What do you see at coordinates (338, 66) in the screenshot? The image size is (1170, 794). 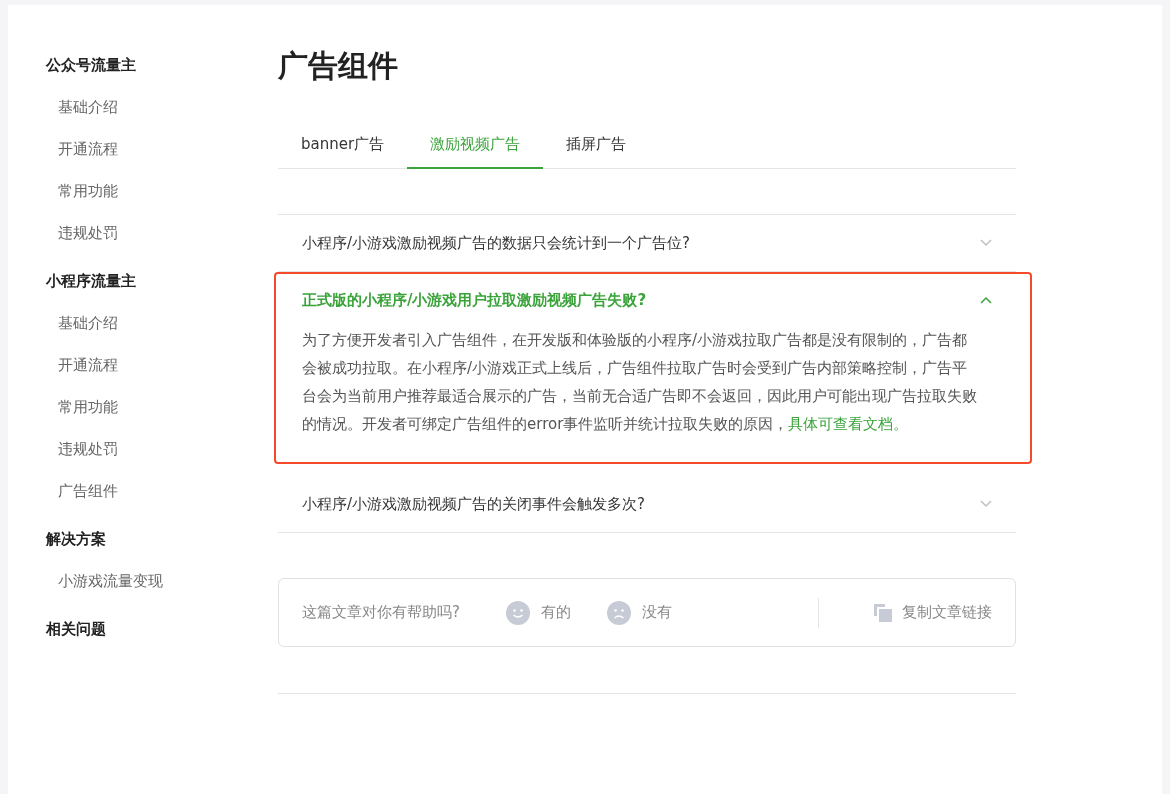 I see `page-title: 广告组件` at bounding box center [338, 66].